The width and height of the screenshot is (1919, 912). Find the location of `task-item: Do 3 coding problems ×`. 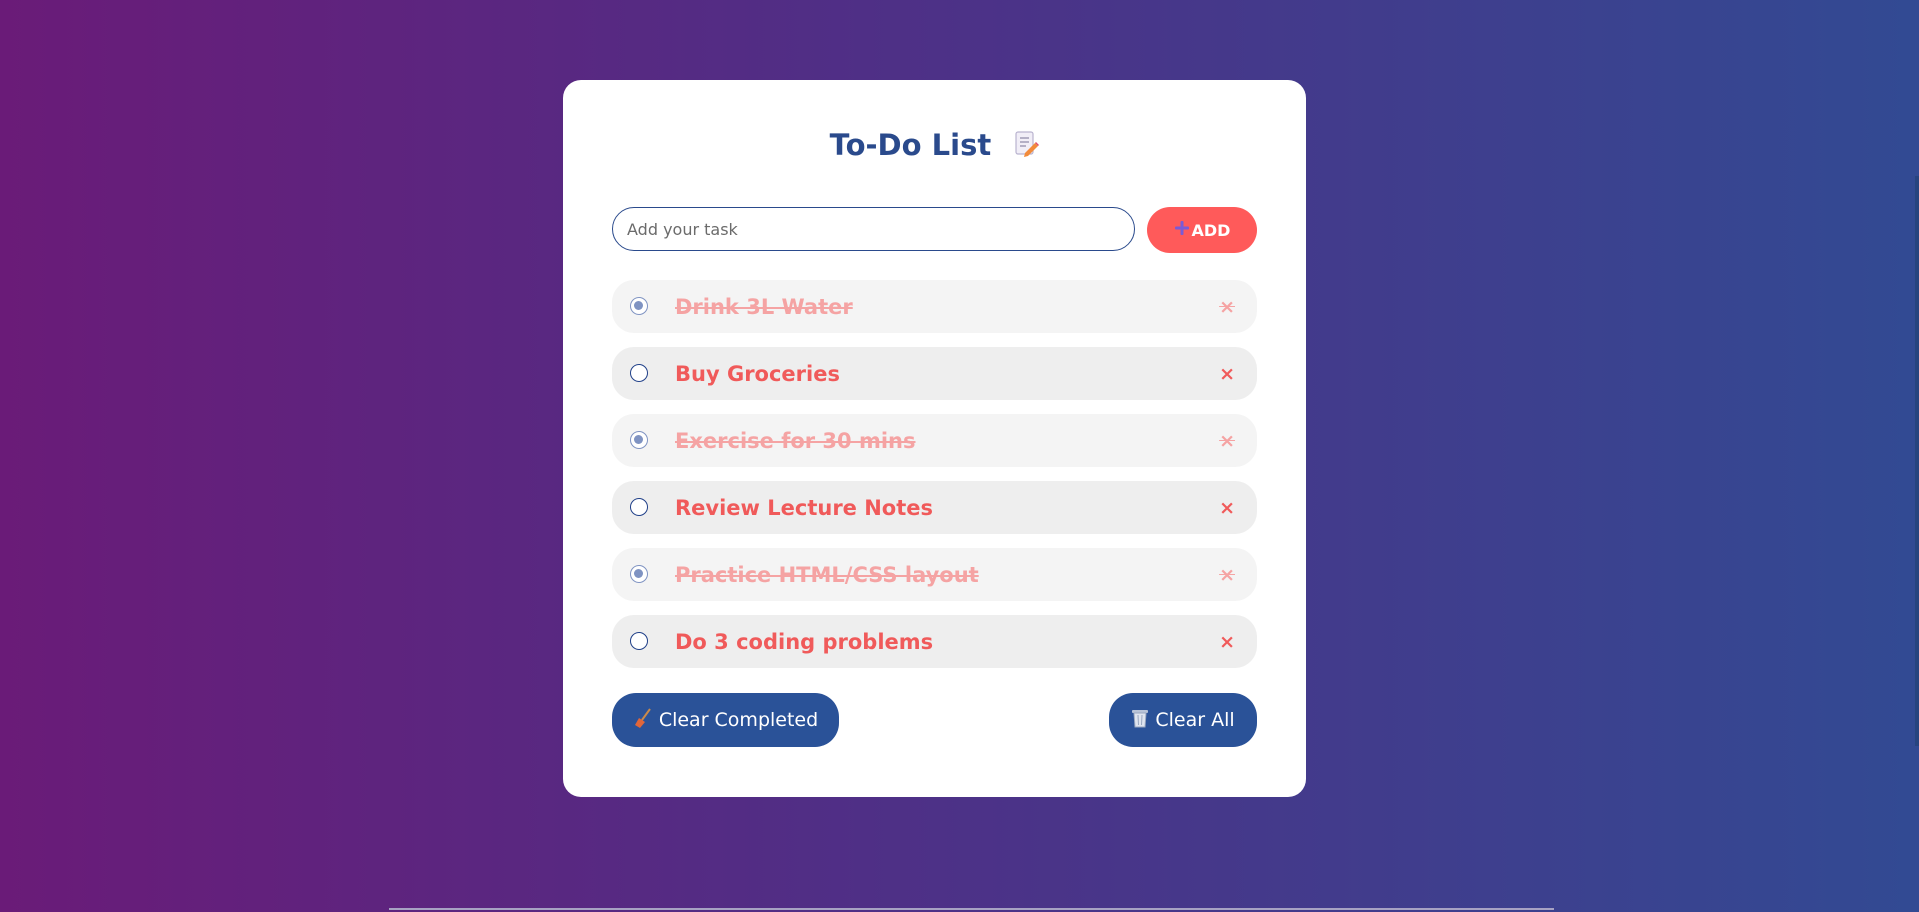

task-item: Do 3 coding problems × is located at coordinates (934, 641).